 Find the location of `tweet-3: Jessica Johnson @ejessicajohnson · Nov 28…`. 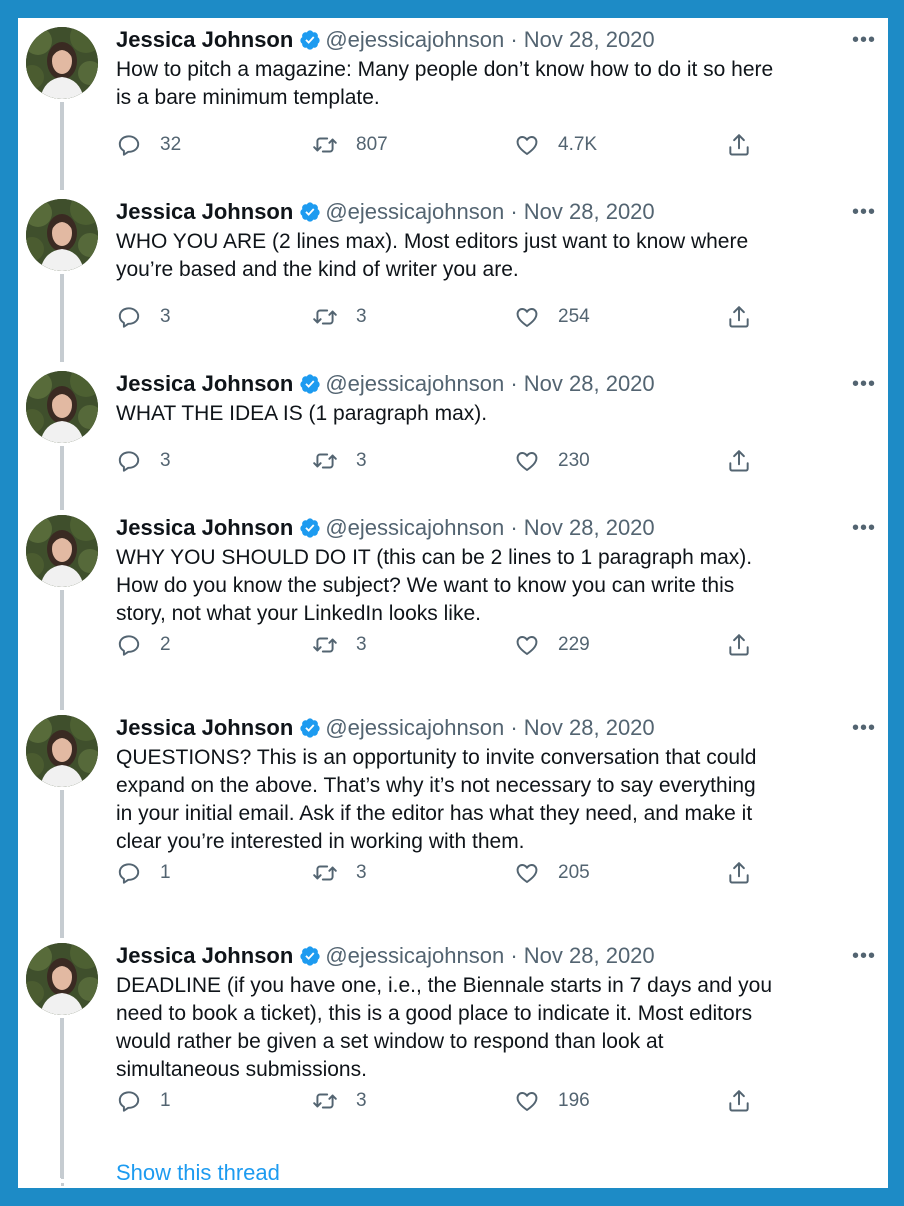

tweet-3: Jessica Johnson @ejessicajohnson · Nov 28… is located at coordinates (453, 438).